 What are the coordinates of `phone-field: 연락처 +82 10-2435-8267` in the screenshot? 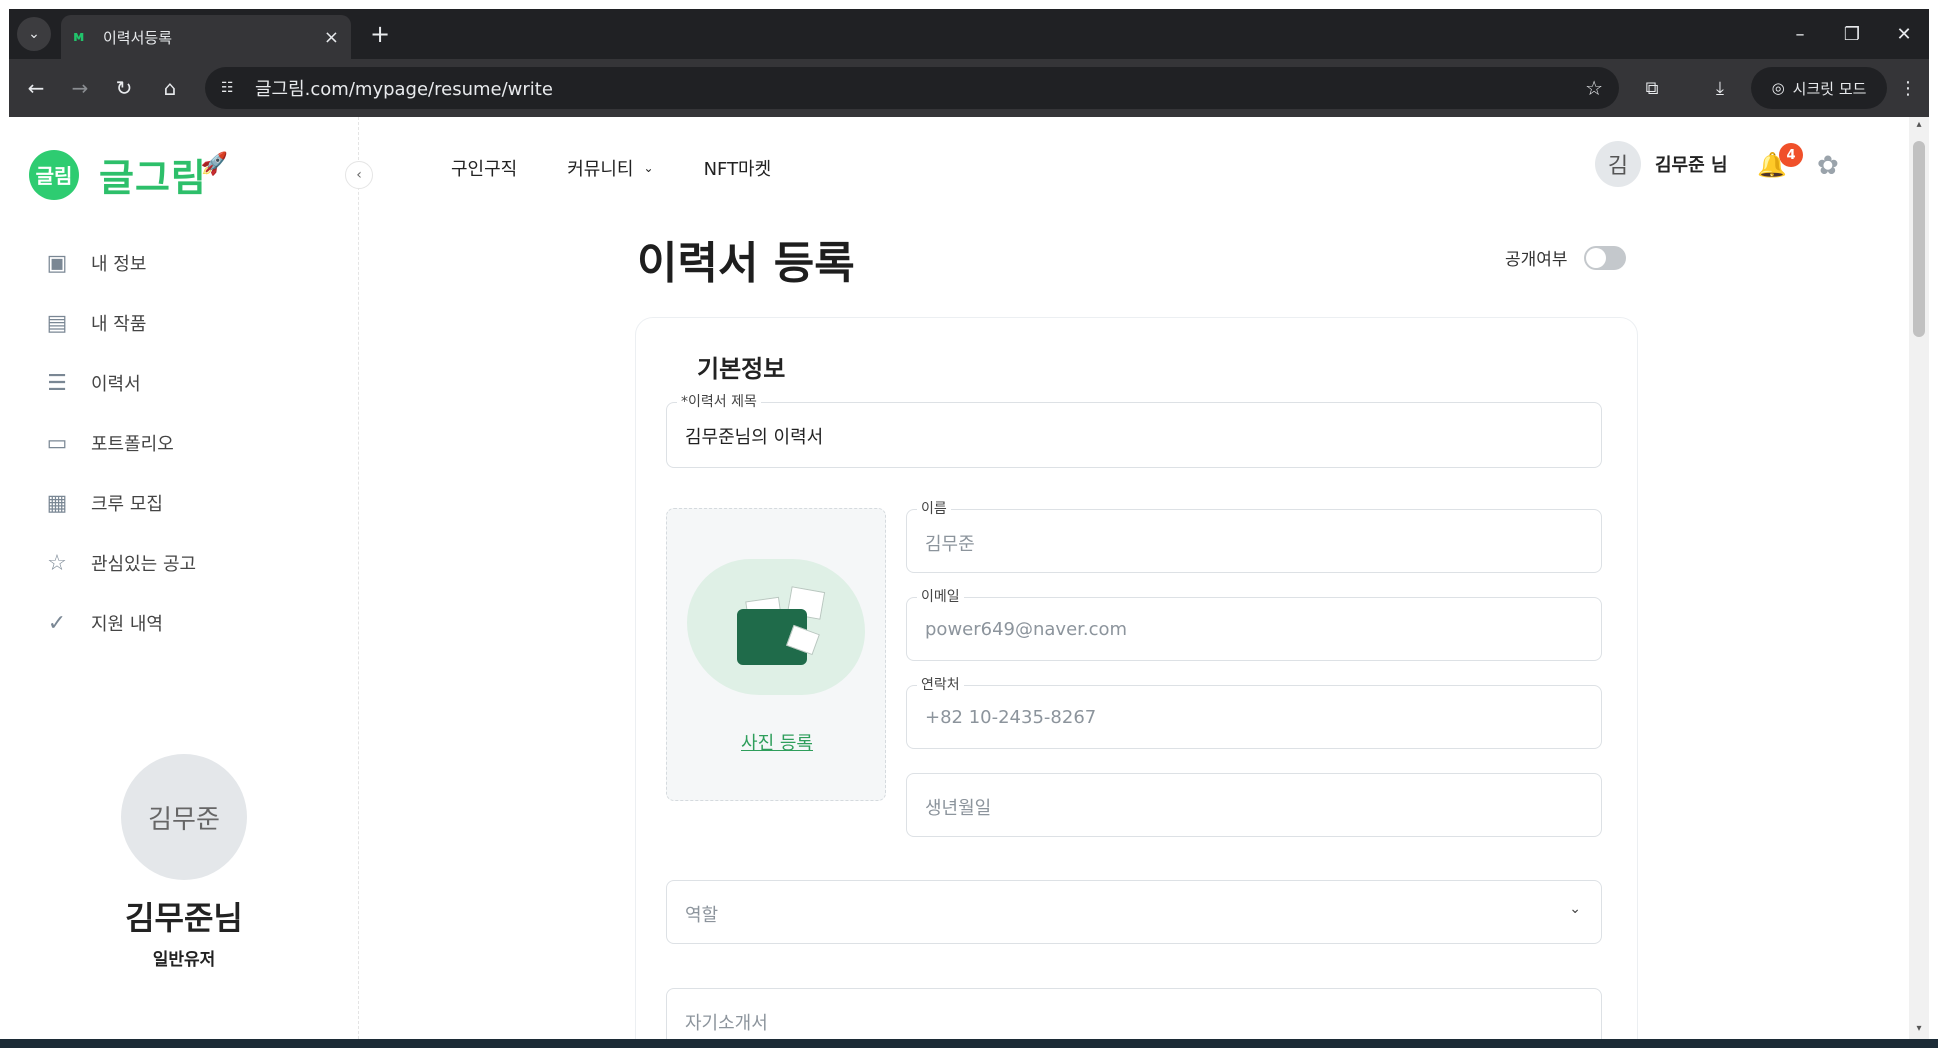 It's located at (1254, 711).